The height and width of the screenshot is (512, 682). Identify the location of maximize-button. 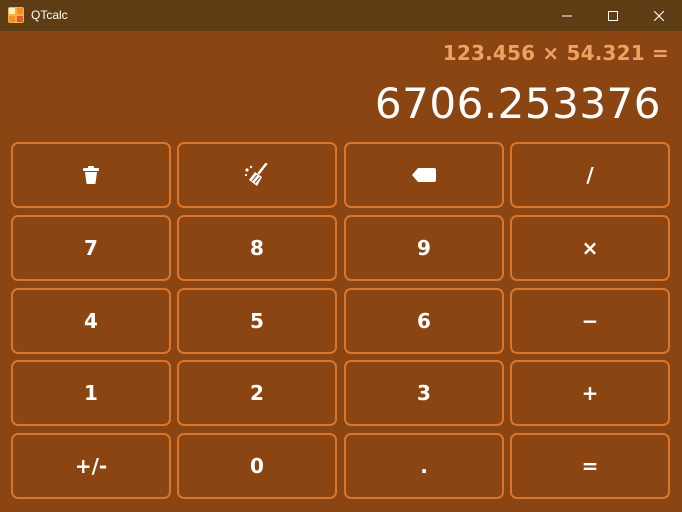
(613, 15).